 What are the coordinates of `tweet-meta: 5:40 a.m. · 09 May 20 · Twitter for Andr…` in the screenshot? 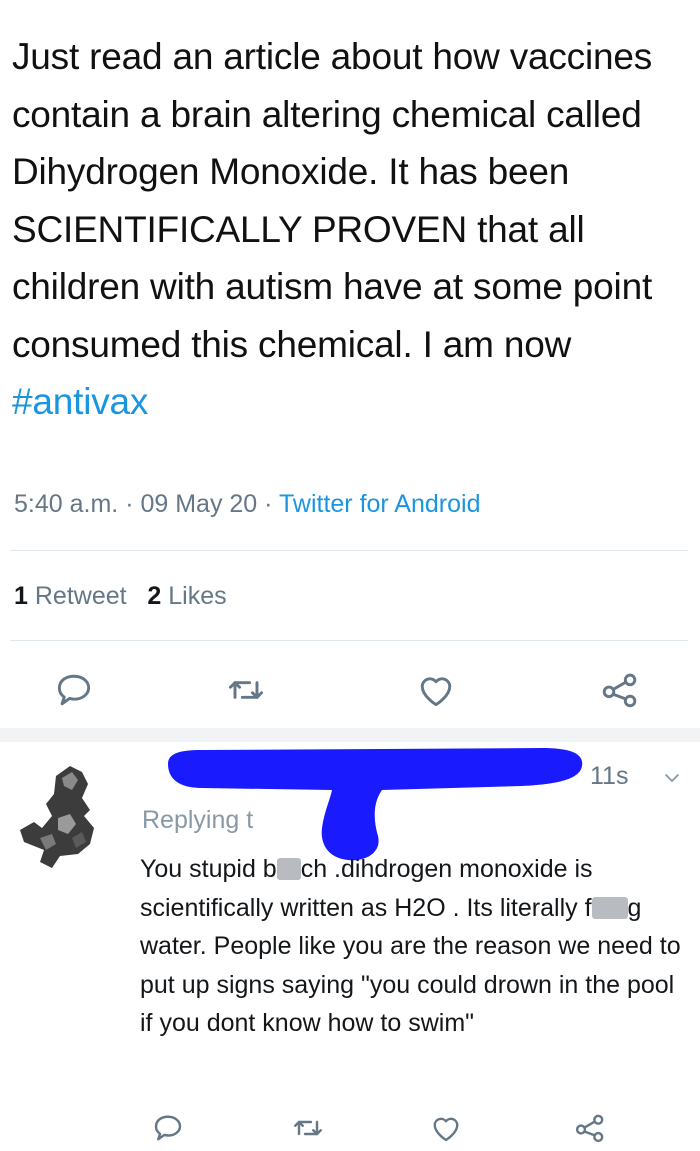 It's located at (247, 504).